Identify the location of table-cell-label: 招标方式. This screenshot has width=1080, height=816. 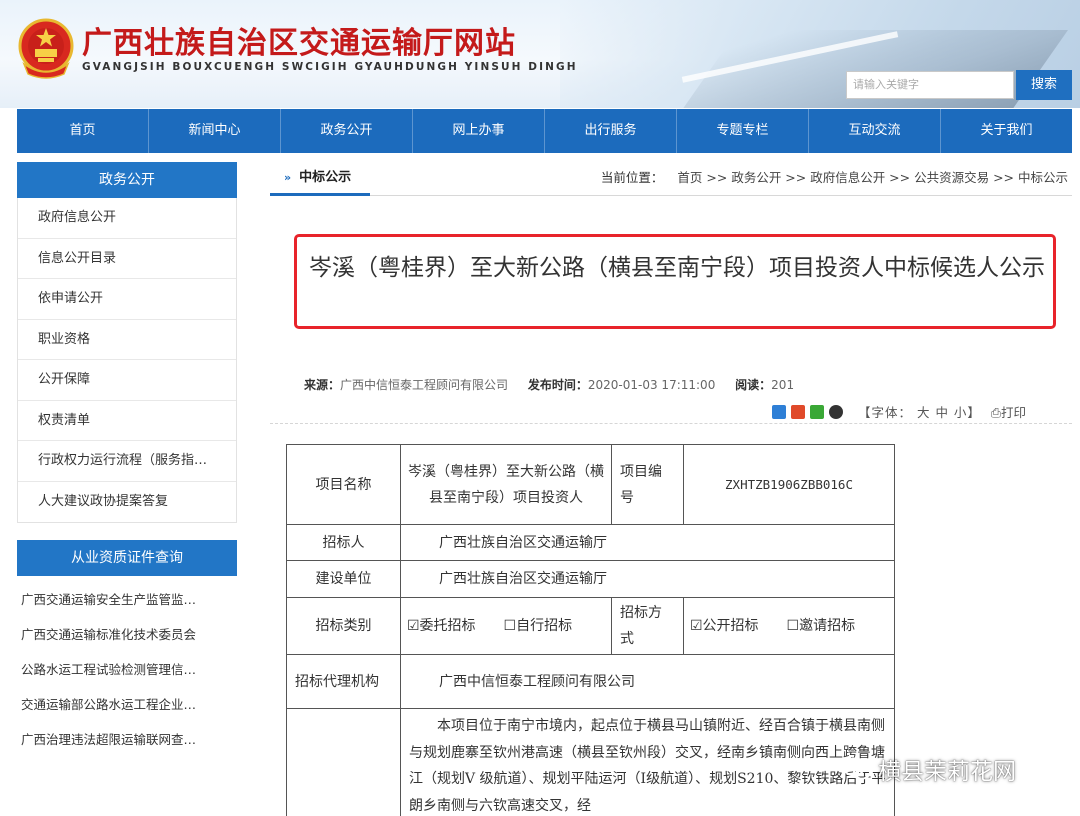
(647, 626).